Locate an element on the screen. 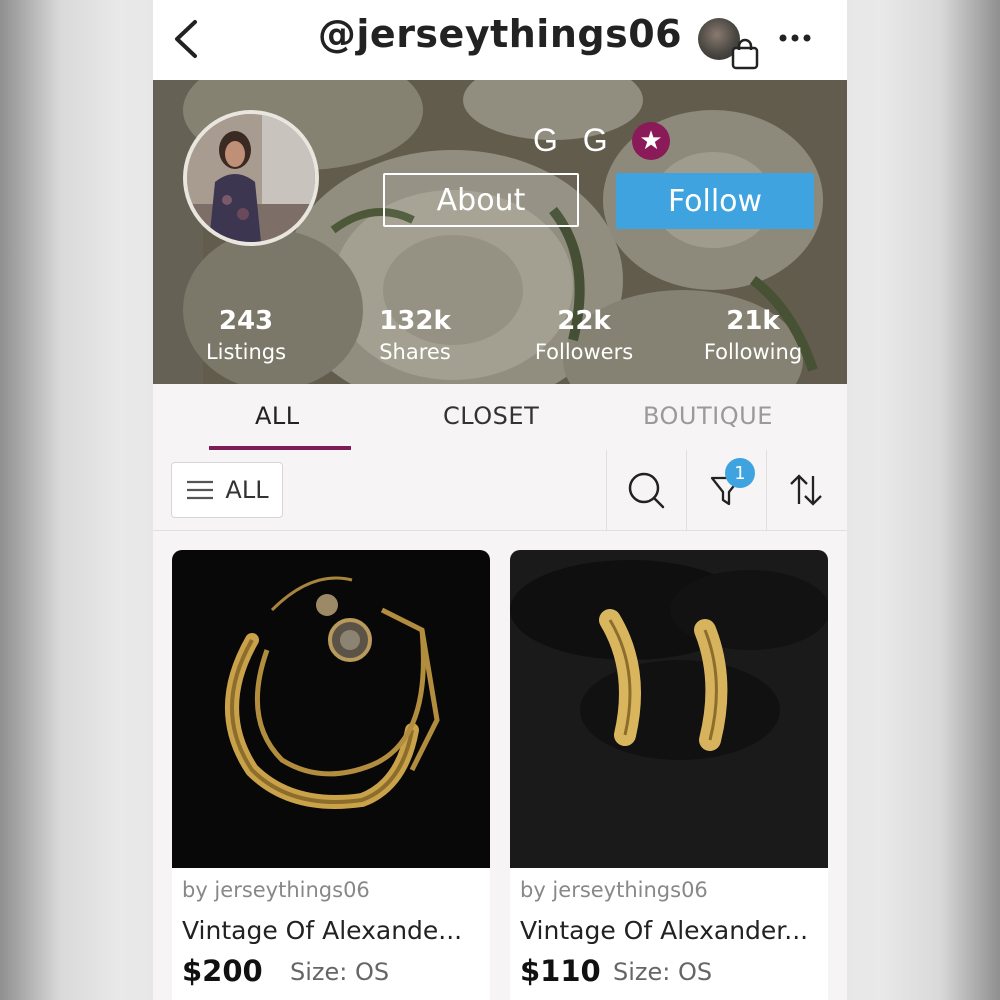 This screenshot has width=1000, height=1000. menu-icon is located at coordinates (200, 490).